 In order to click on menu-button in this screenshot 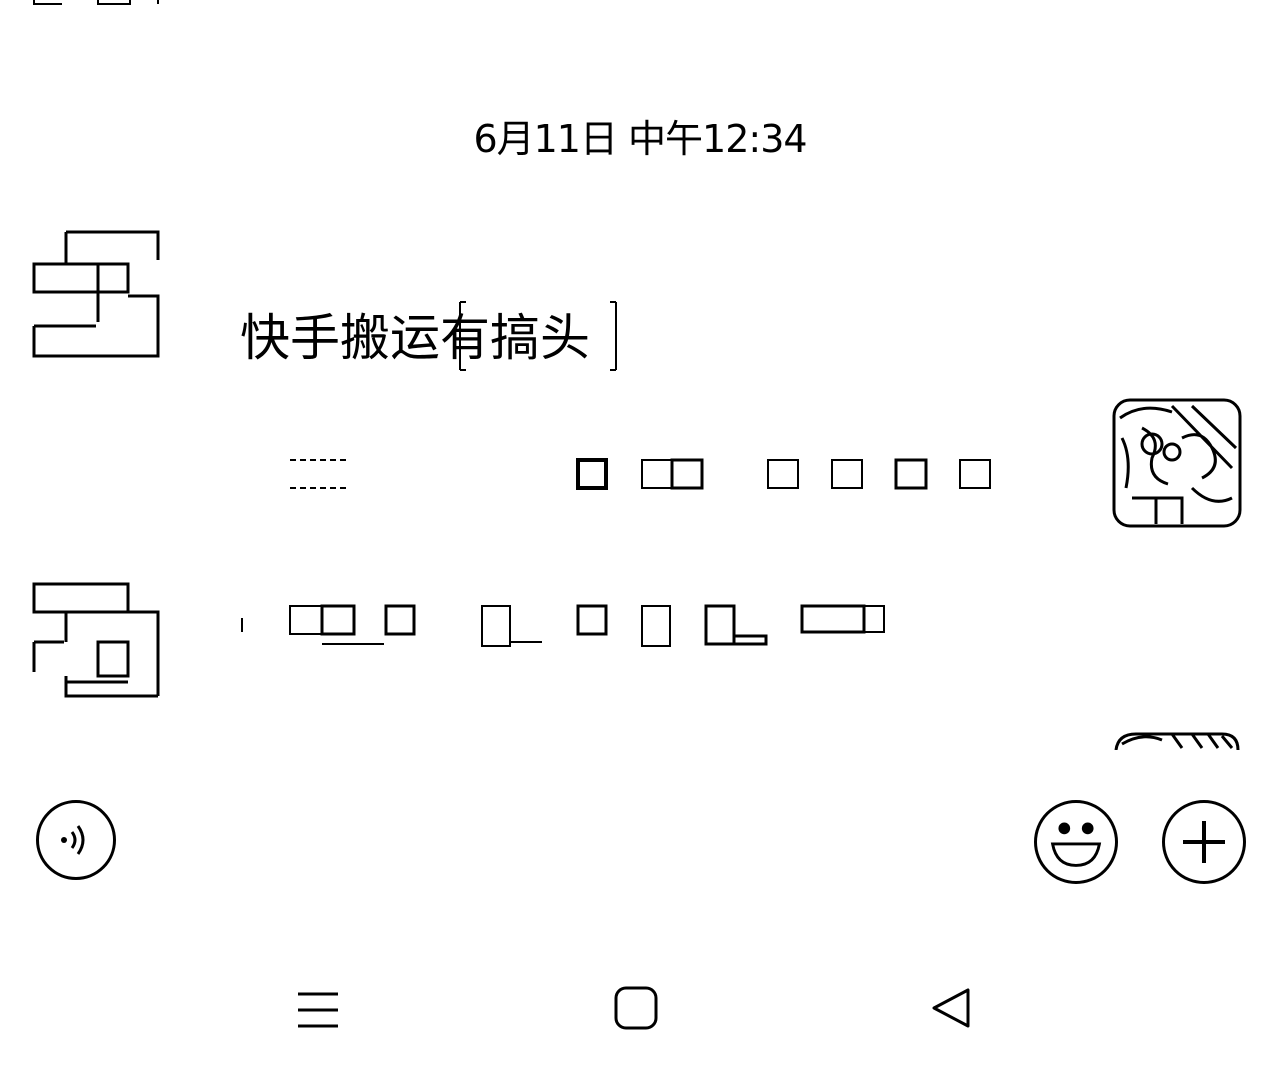, I will do `click(318, 1010)`.